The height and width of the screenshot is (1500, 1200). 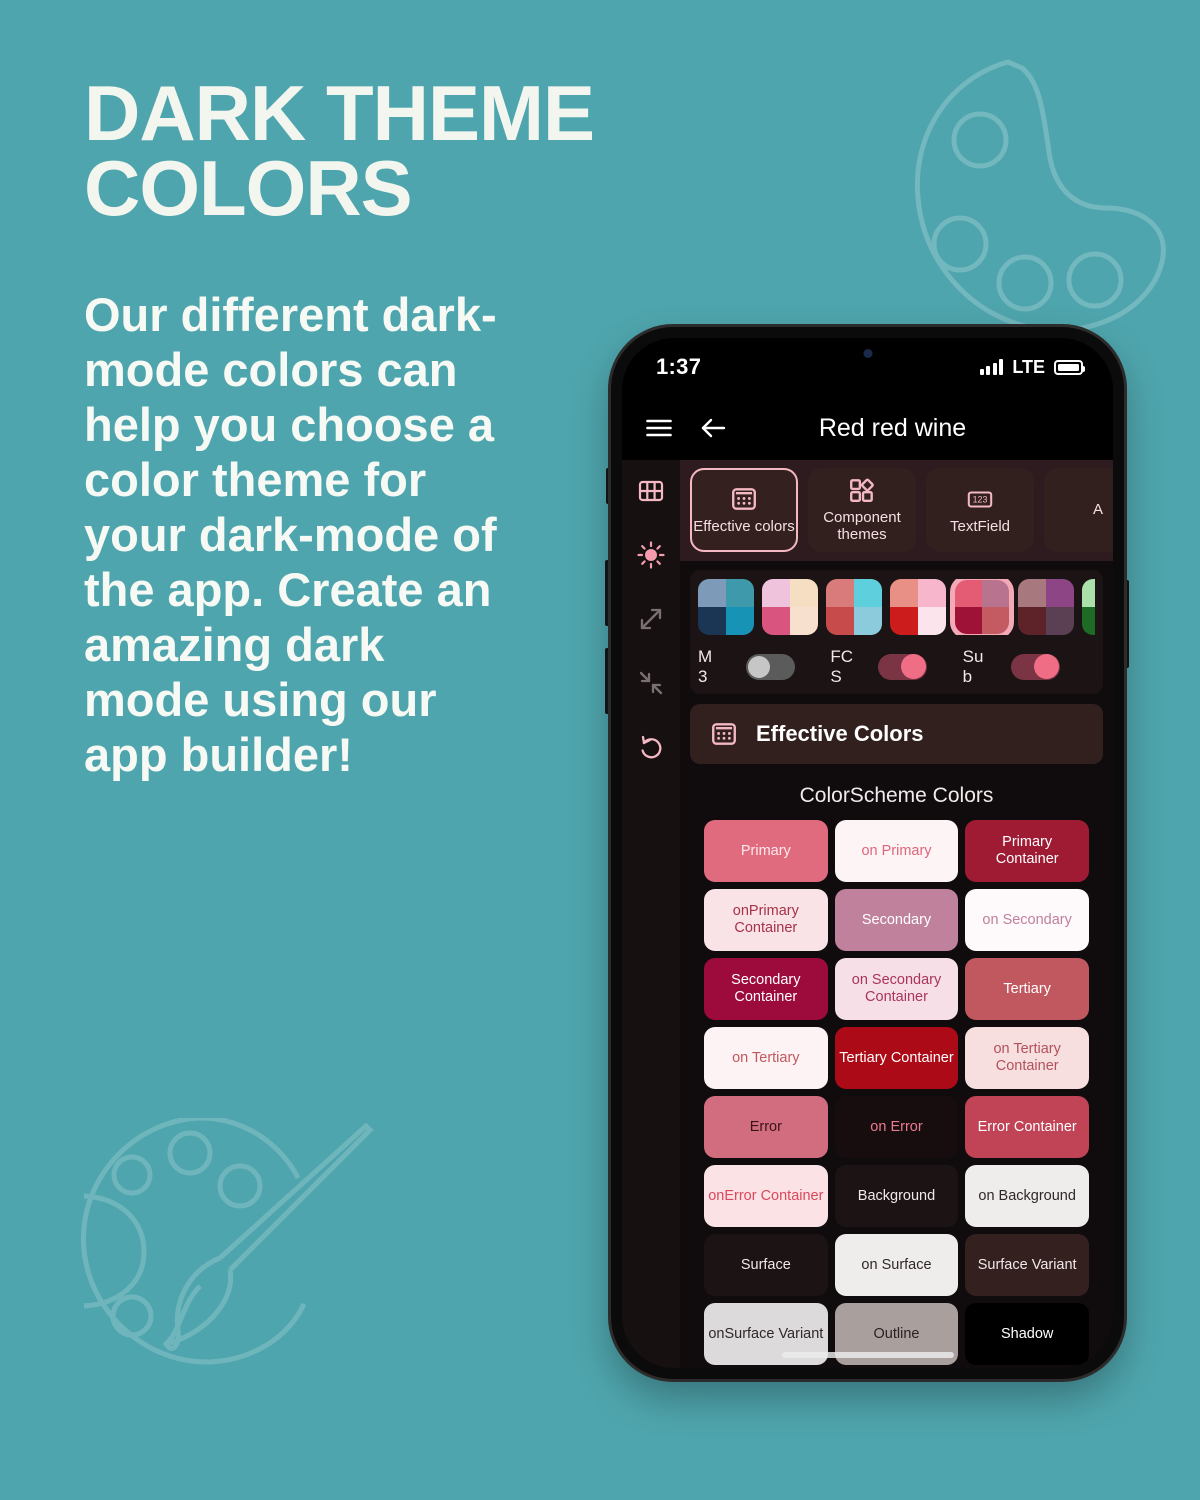 I want to click on color-card: Error Container, so click(x=1027, y=1127).